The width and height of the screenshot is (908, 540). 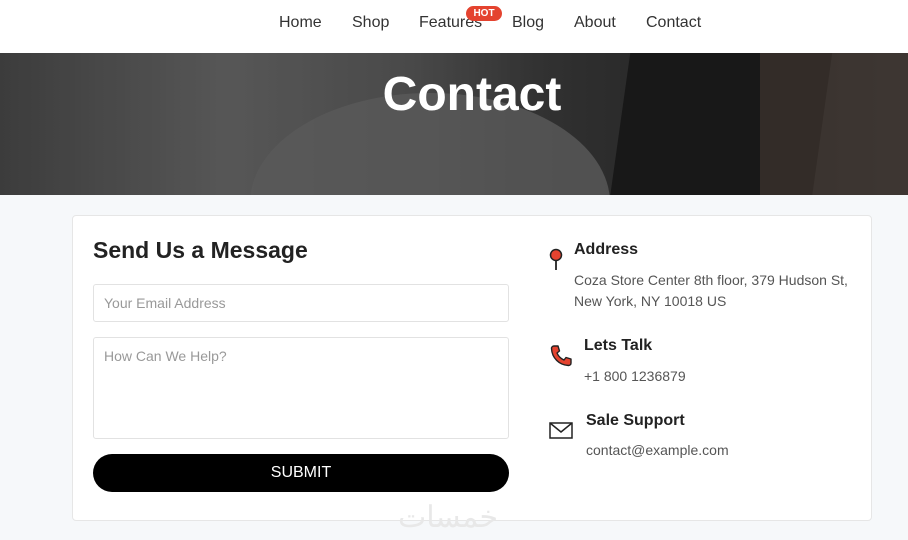 I want to click on watermark: خمسات, so click(x=448, y=517).